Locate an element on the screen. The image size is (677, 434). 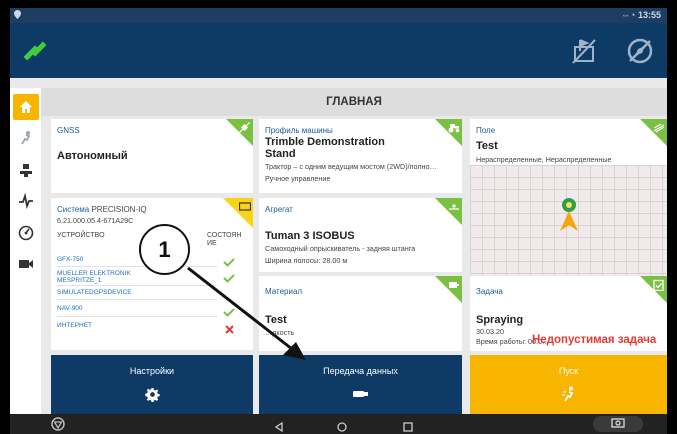
field-icon is located at coordinates (658, 127).